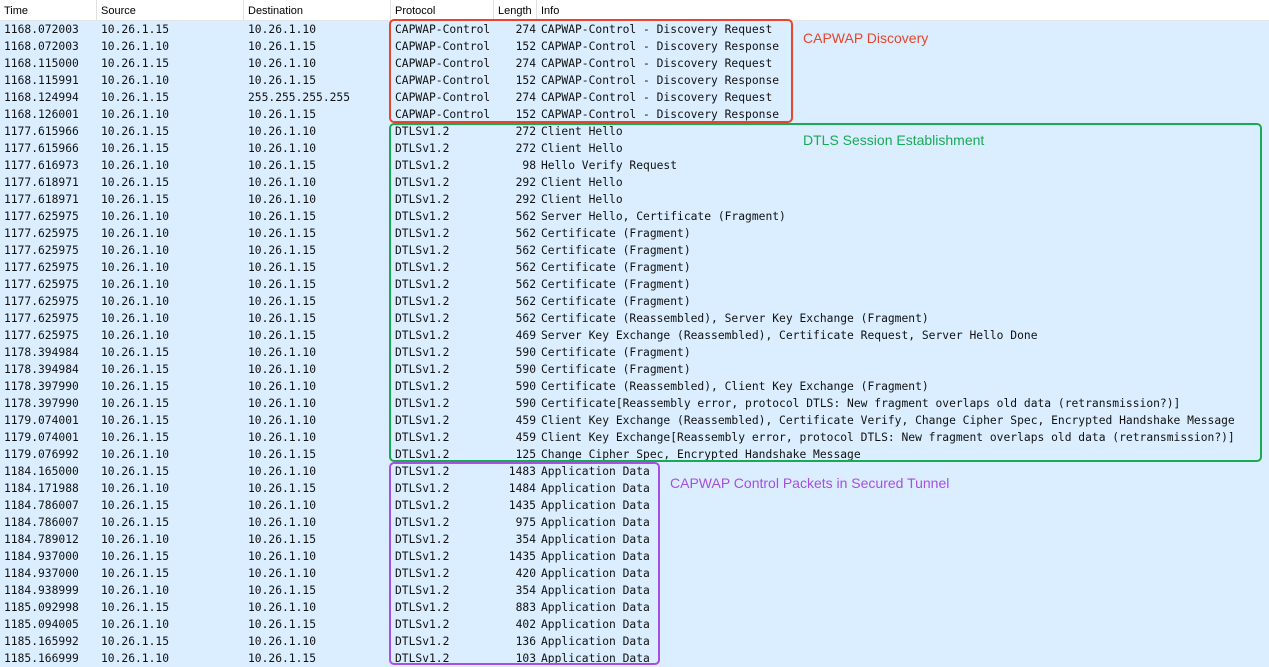 This screenshot has height=667, width=1269. What do you see at coordinates (317, 10) in the screenshot?
I see `column-header-destination: Destination` at bounding box center [317, 10].